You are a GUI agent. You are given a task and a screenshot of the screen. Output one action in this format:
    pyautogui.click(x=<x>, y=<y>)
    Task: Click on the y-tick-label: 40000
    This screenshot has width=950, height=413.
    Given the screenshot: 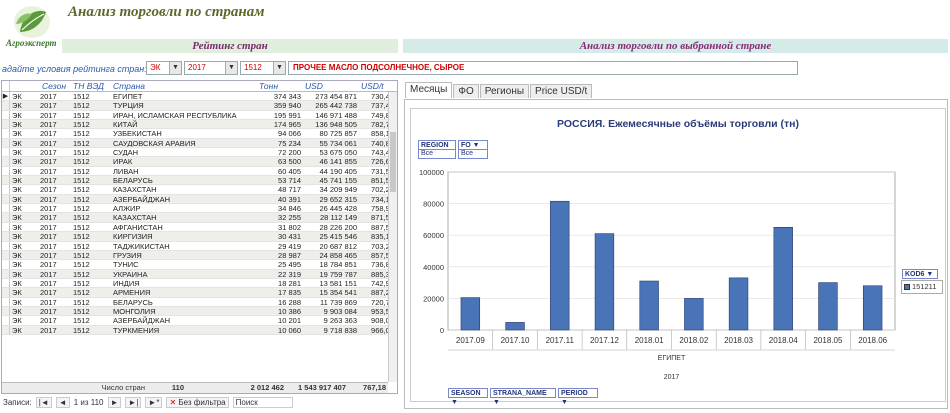 What is the action you would take?
    pyautogui.click(x=433, y=267)
    